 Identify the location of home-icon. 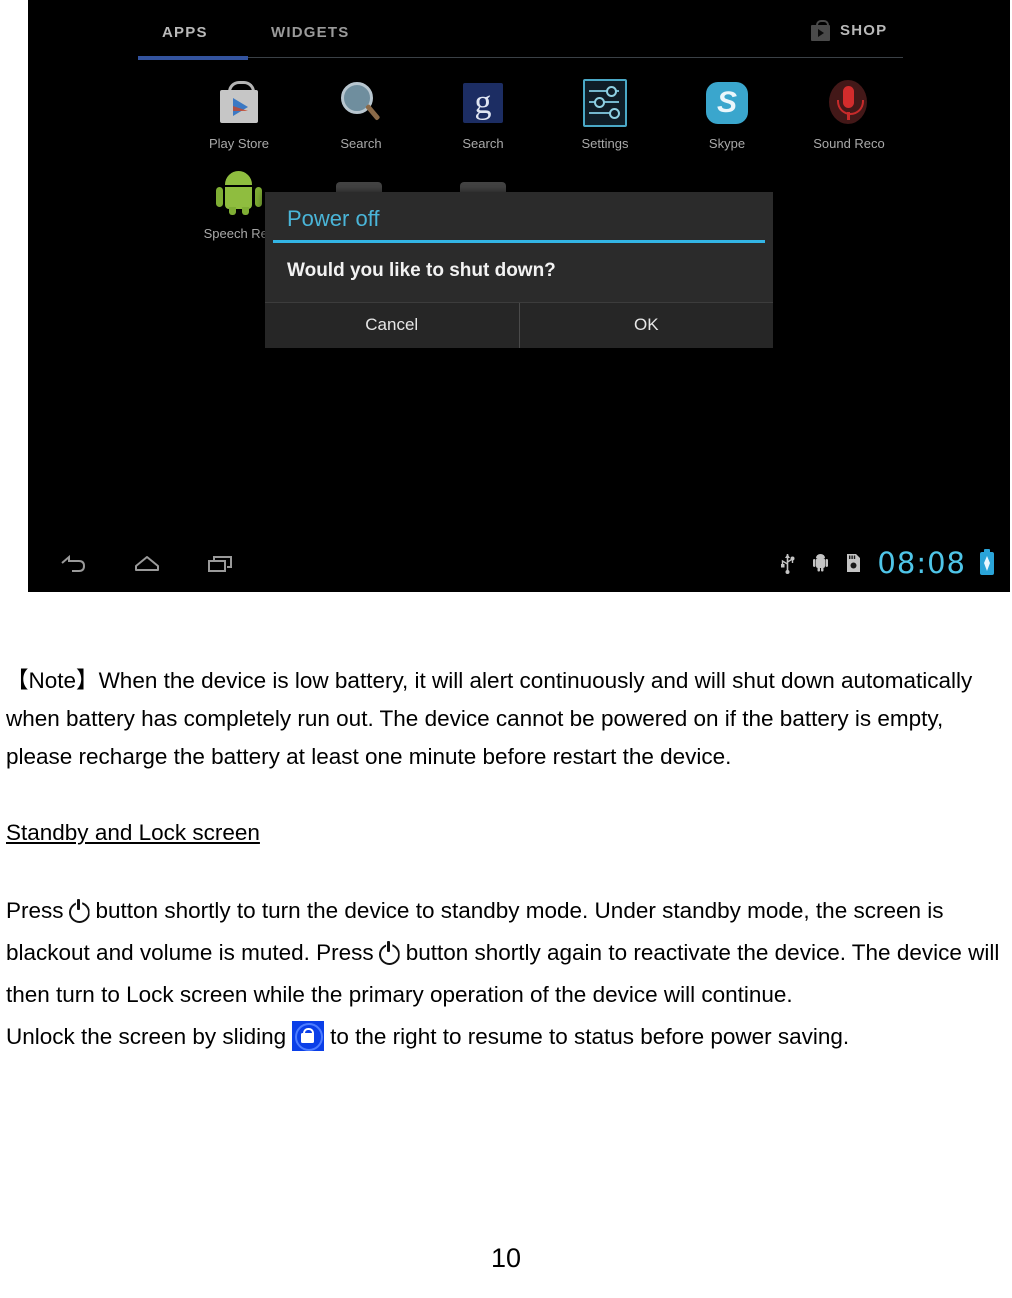
(147, 564).